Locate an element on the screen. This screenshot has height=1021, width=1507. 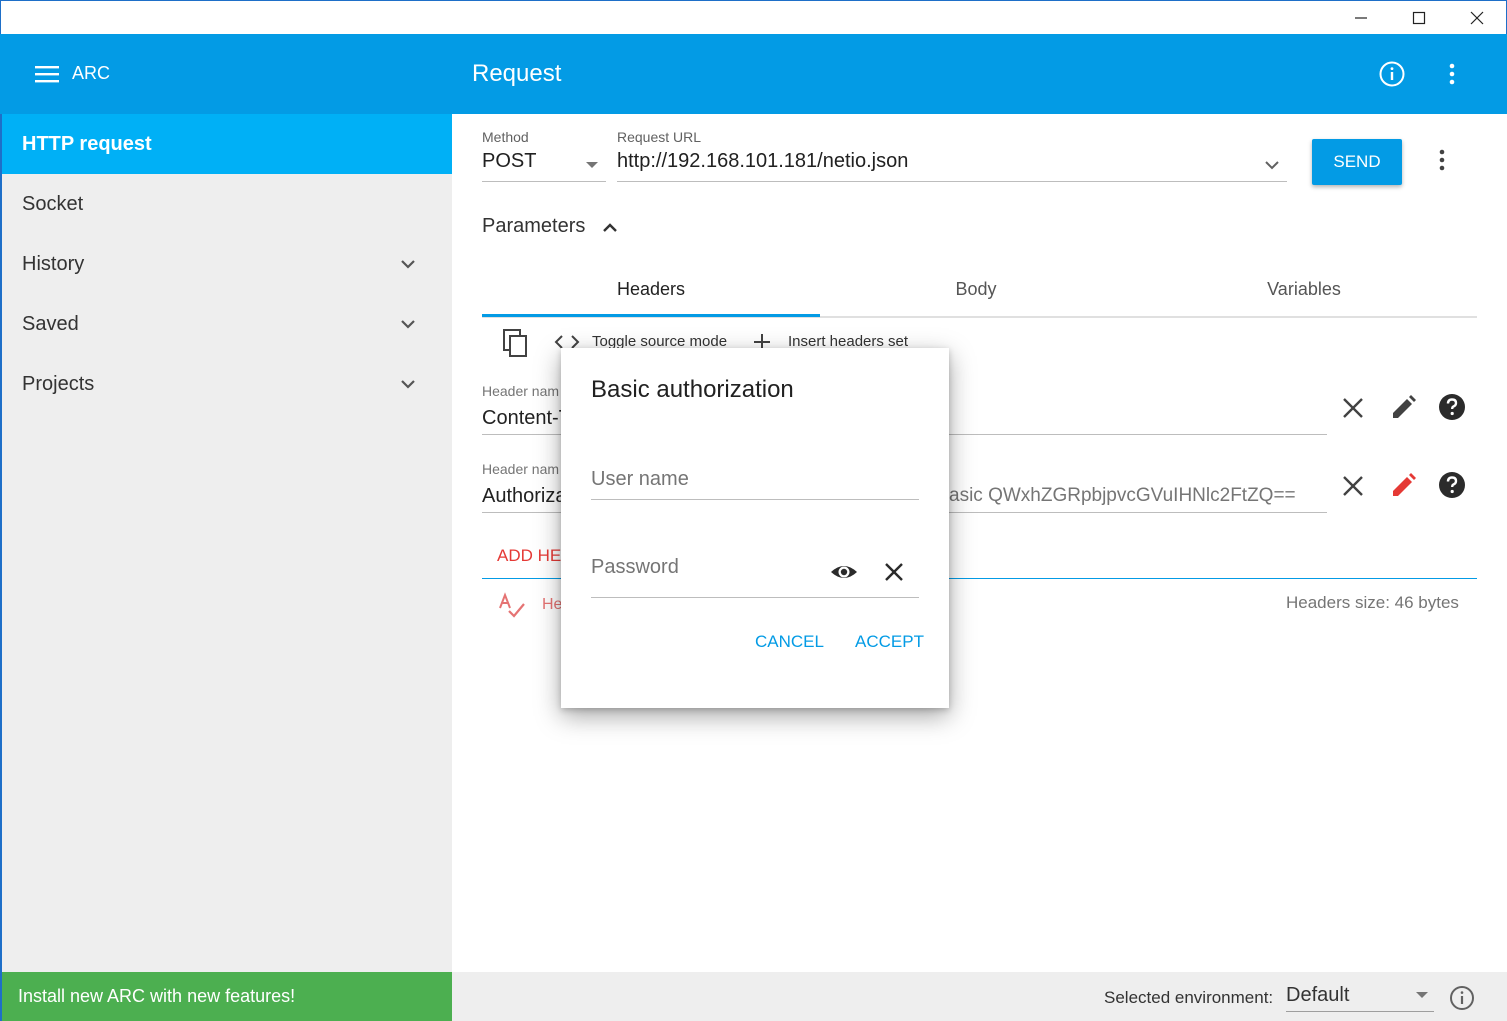
method-select: POST is located at coordinates (544, 166).